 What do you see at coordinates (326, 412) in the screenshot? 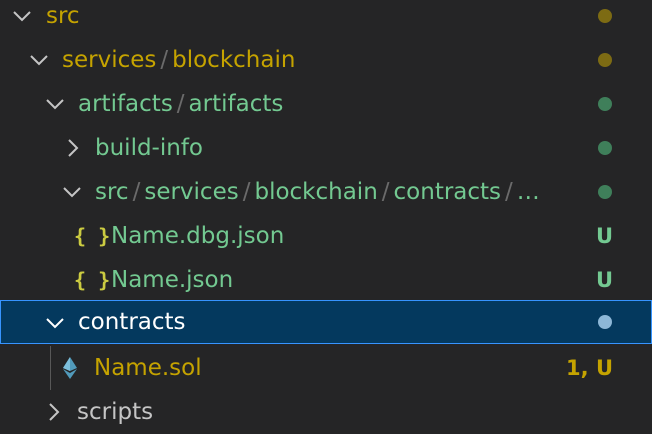
I see `tree-item-scripts: scripts` at bounding box center [326, 412].